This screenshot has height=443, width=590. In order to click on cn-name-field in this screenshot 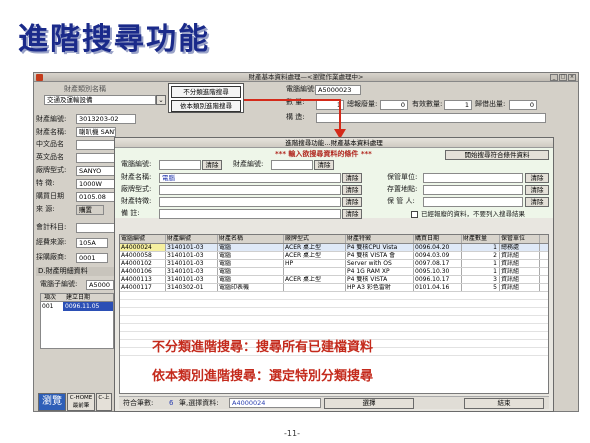, I will do `click(96, 145)`.